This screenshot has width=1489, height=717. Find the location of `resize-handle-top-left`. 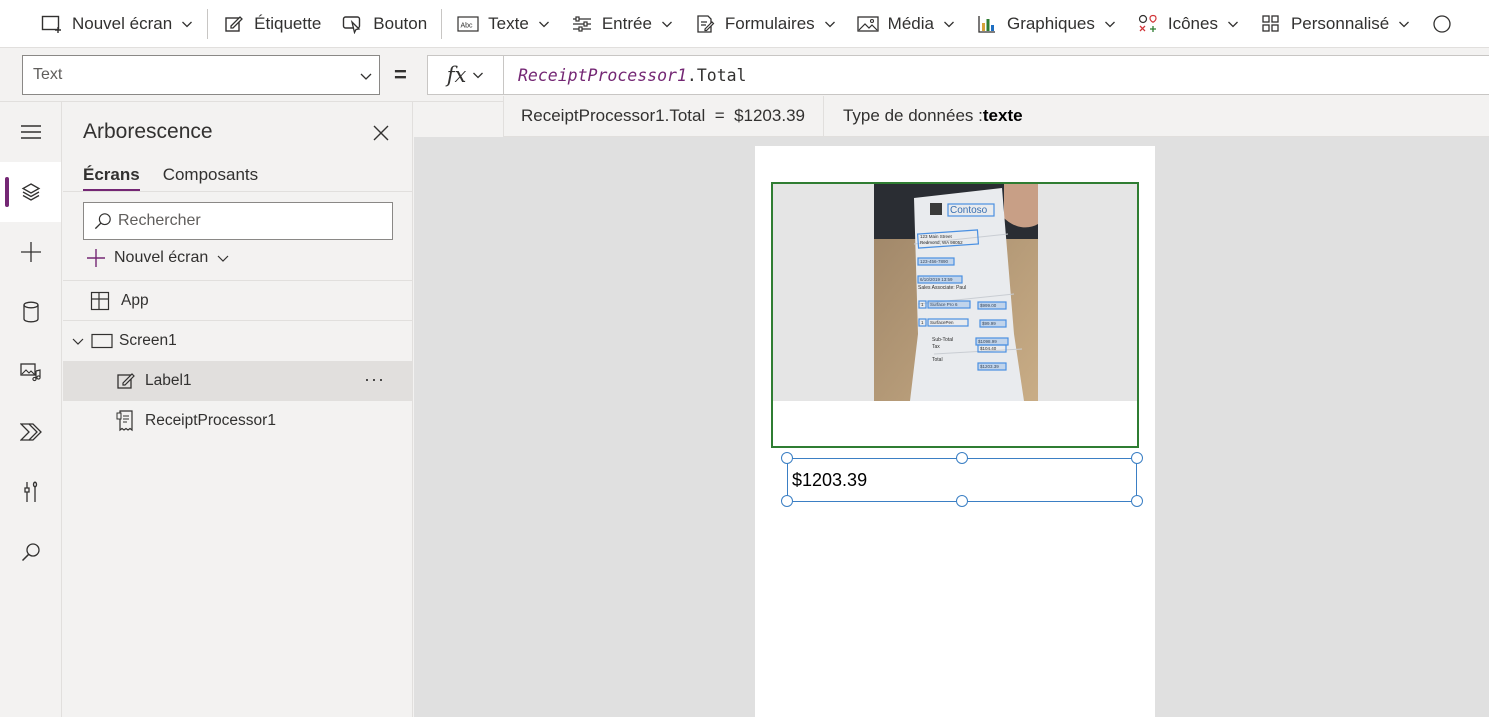

resize-handle-top-left is located at coordinates (787, 458).